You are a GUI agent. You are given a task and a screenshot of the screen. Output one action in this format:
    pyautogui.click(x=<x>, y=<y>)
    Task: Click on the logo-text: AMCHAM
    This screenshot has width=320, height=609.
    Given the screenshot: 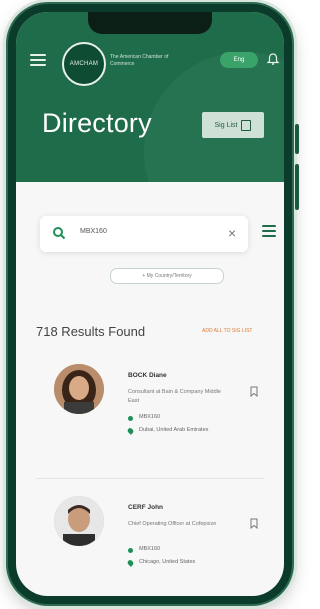 What is the action you would take?
    pyautogui.click(x=84, y=64)
    